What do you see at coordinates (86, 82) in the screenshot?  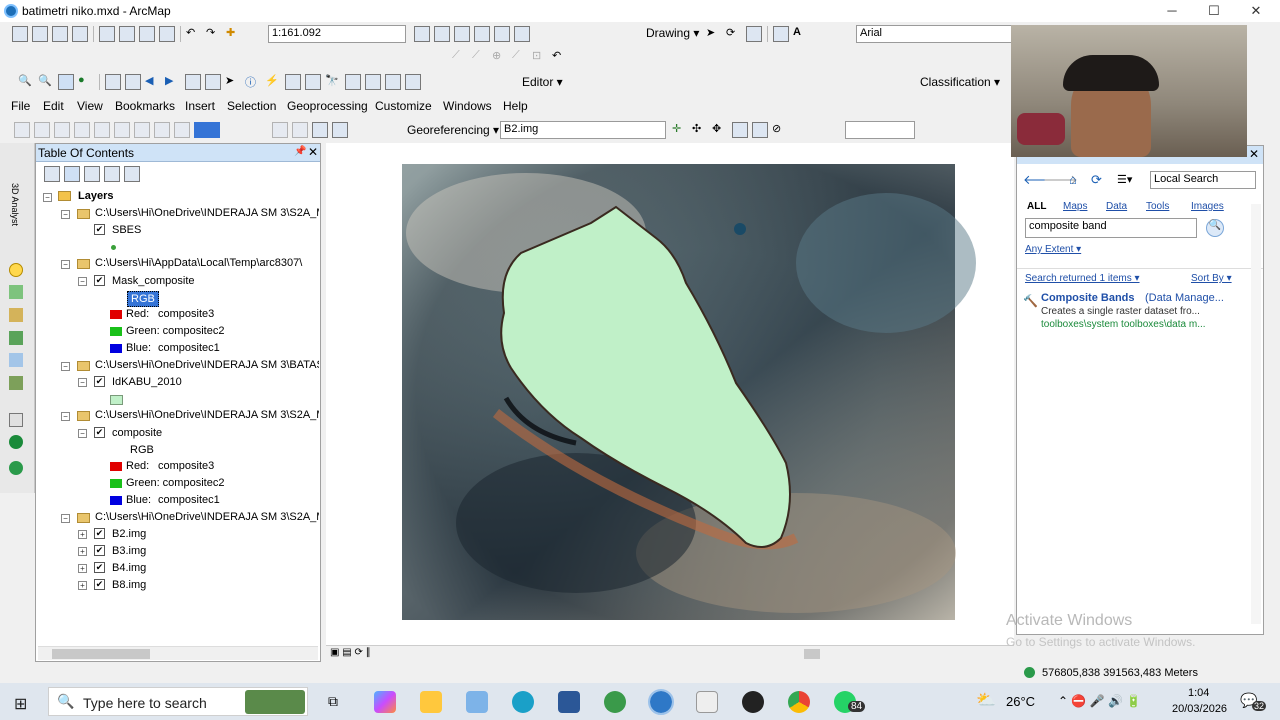 I see `full-extent-icon: ●` at bounding box center [86, 82].